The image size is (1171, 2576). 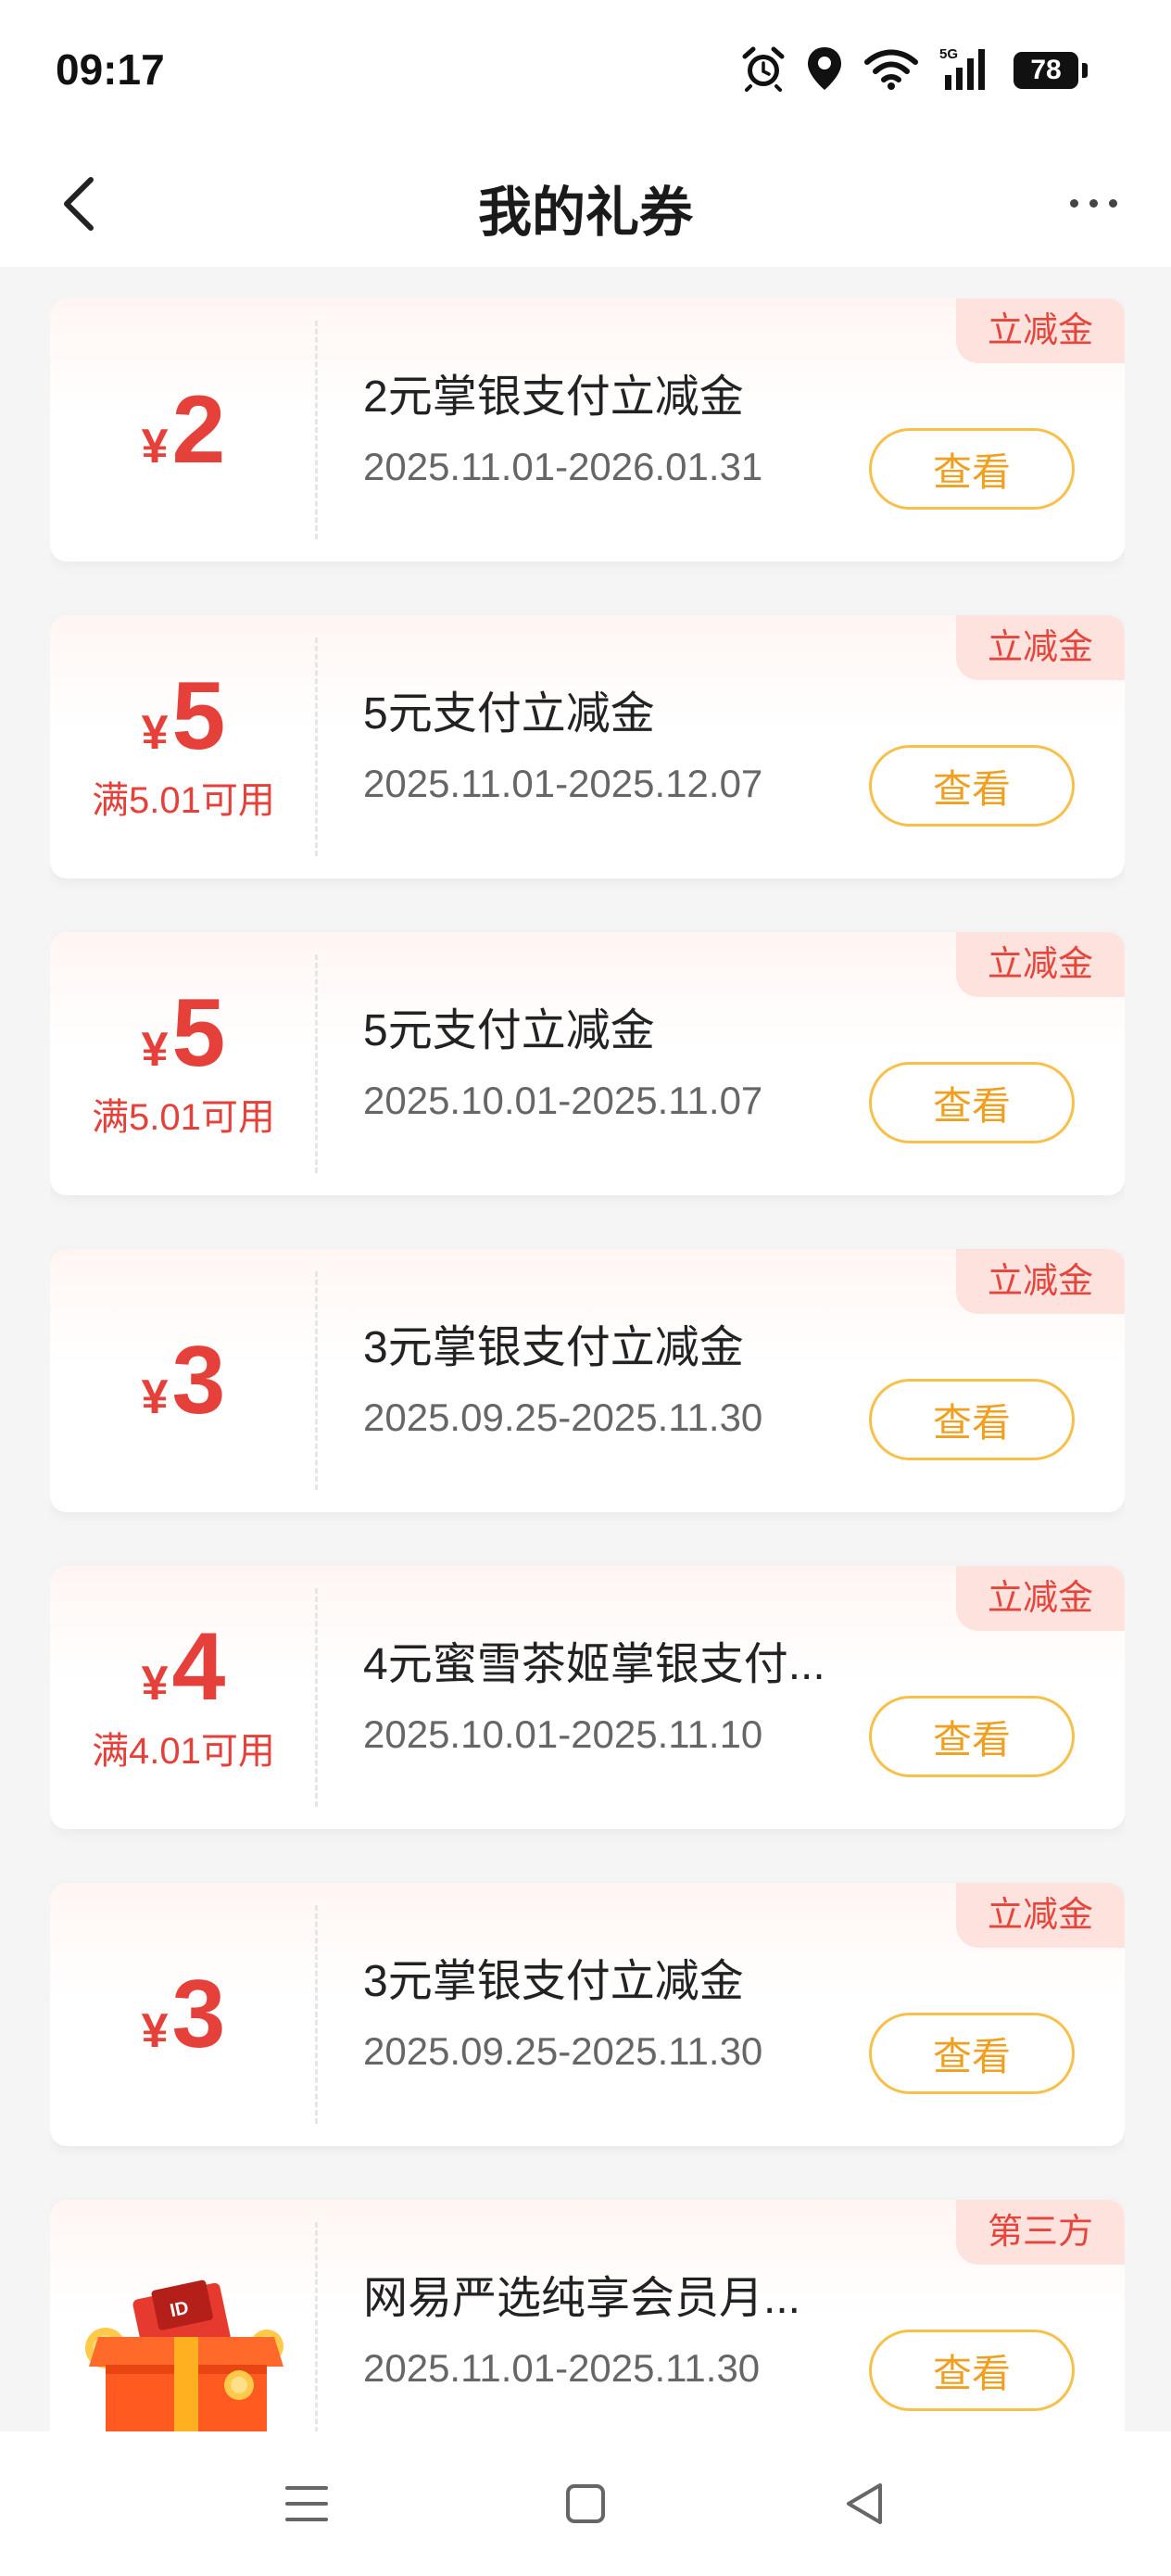 I want to click on system-nav-bar, so click(x=585, y=2504).